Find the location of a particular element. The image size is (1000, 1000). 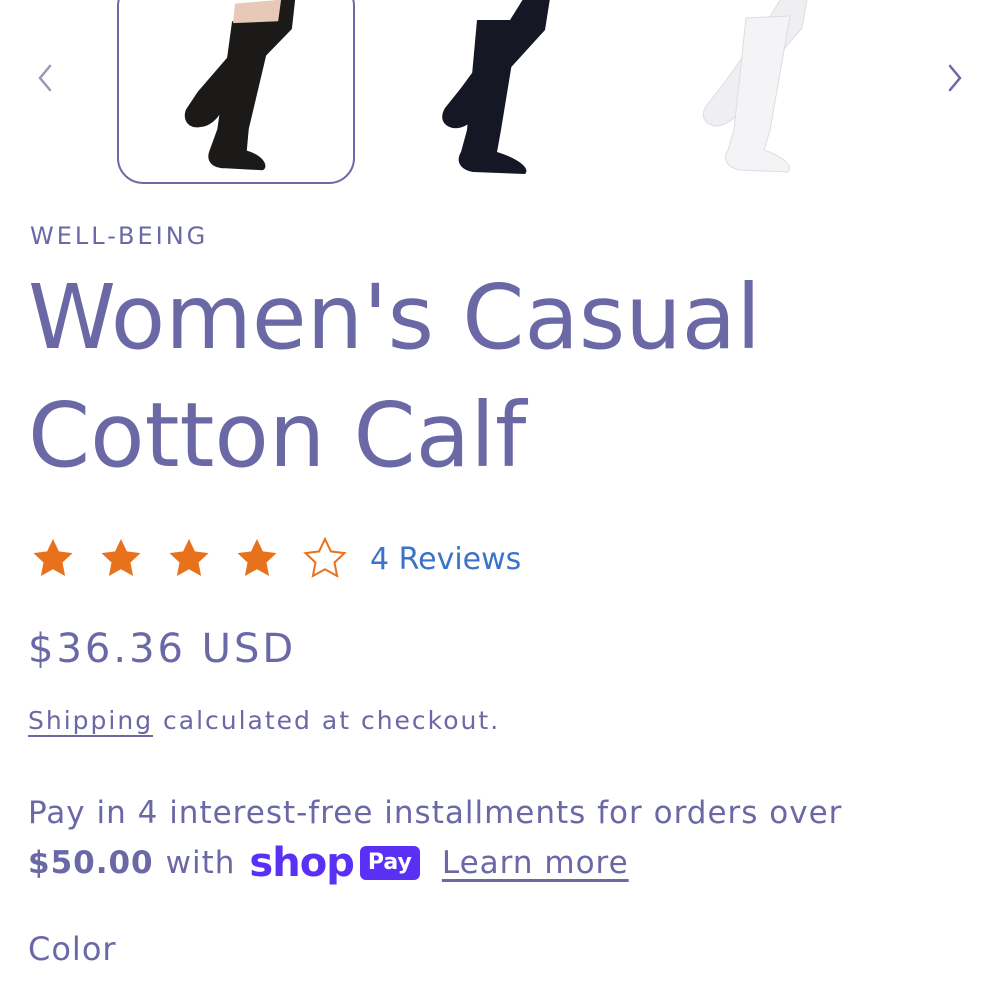

thumbnail-white-socks is located at coordinates (769, 92).